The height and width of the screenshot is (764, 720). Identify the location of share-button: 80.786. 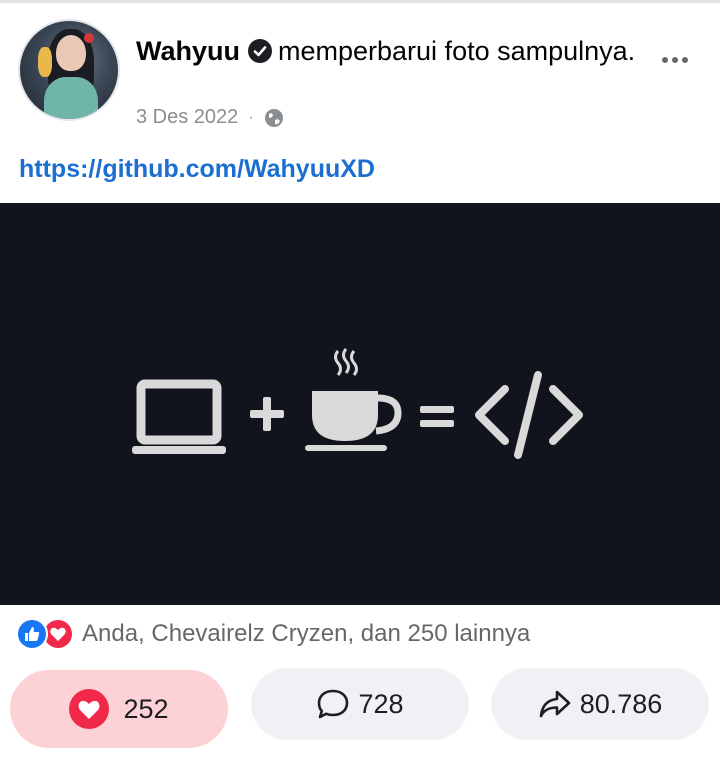
(600, 704).